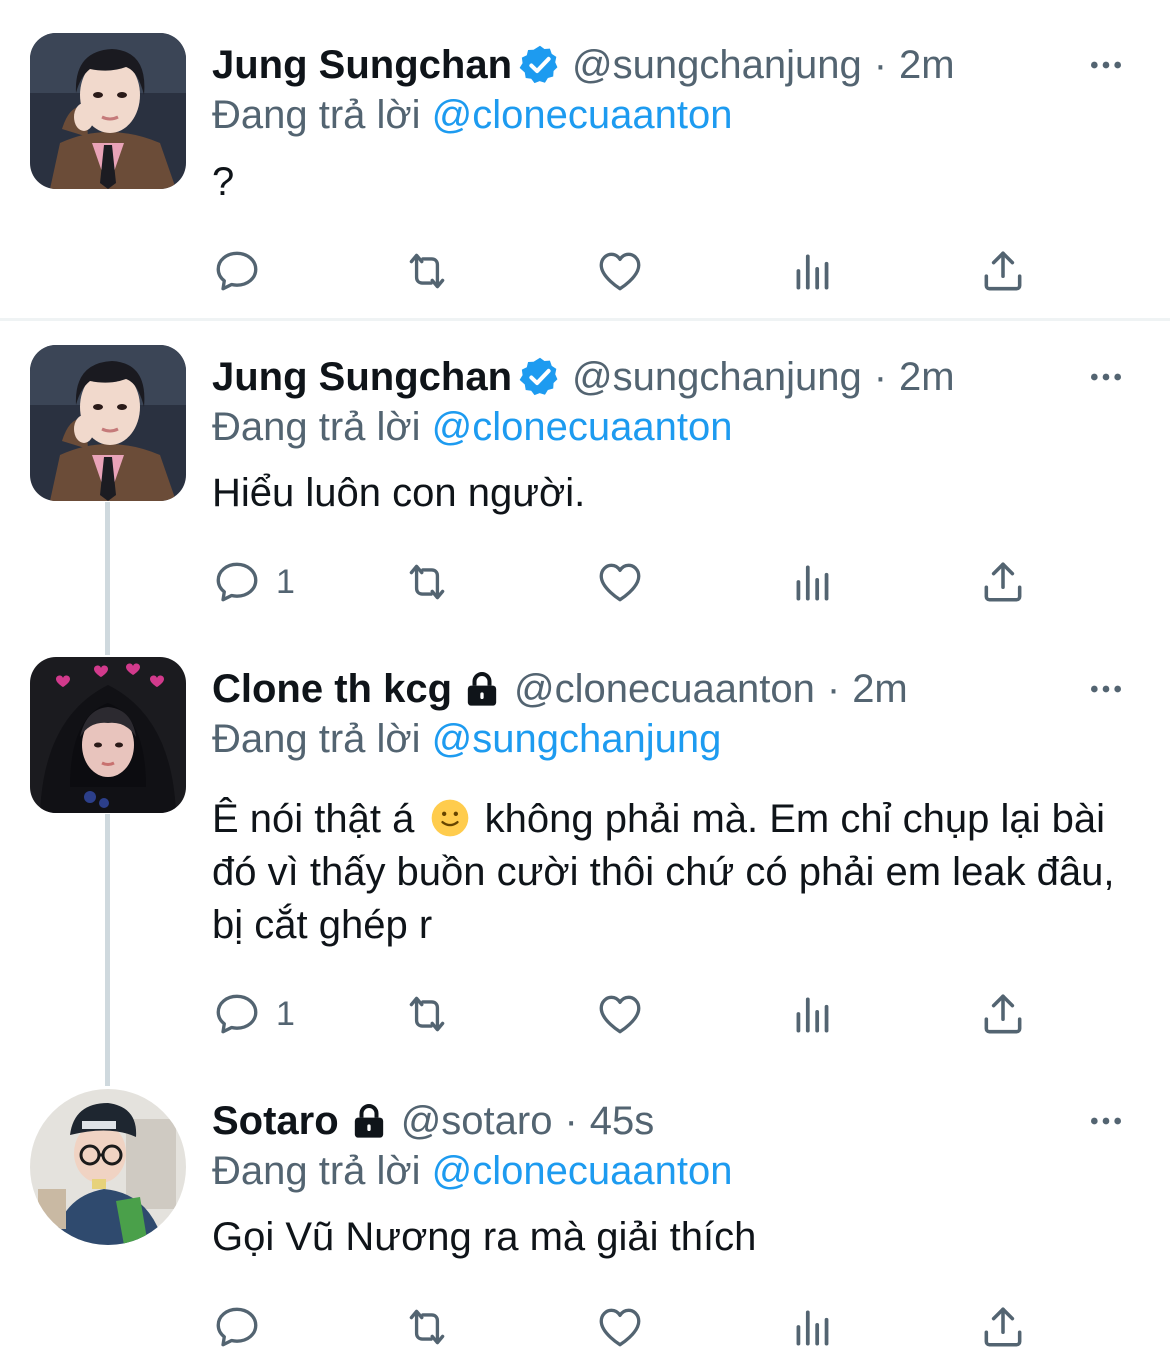  I want to click on timestamp: 45s, so click(622, 1121).